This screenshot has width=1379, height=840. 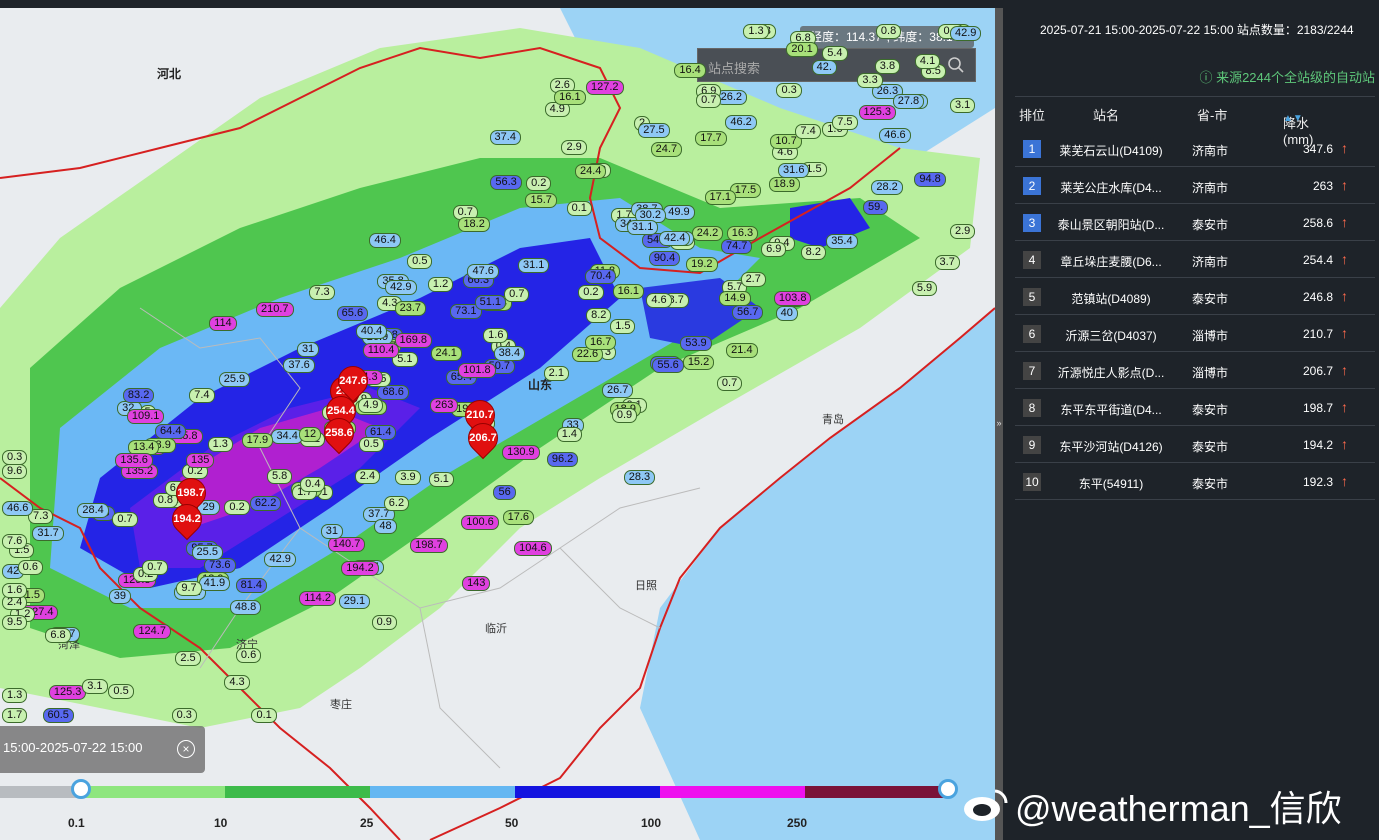 I want to click on station-value-label: 1.4, so click(x=569, y=435).